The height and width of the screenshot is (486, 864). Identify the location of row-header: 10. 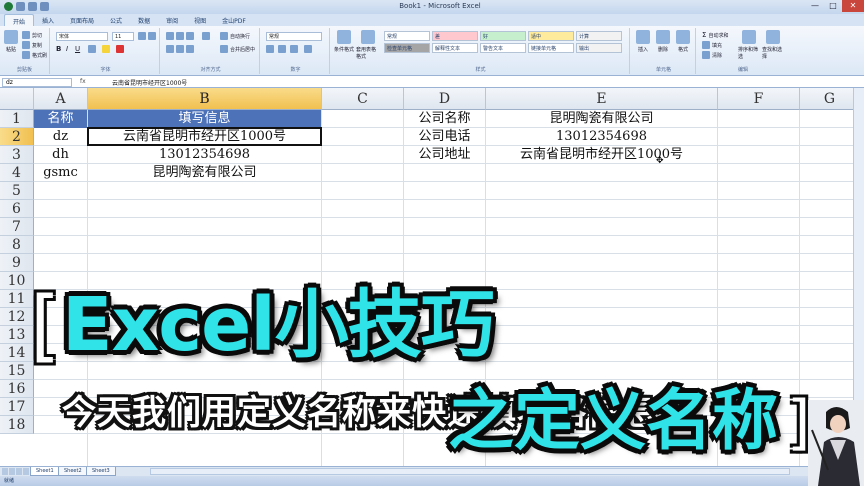
(17, 281).